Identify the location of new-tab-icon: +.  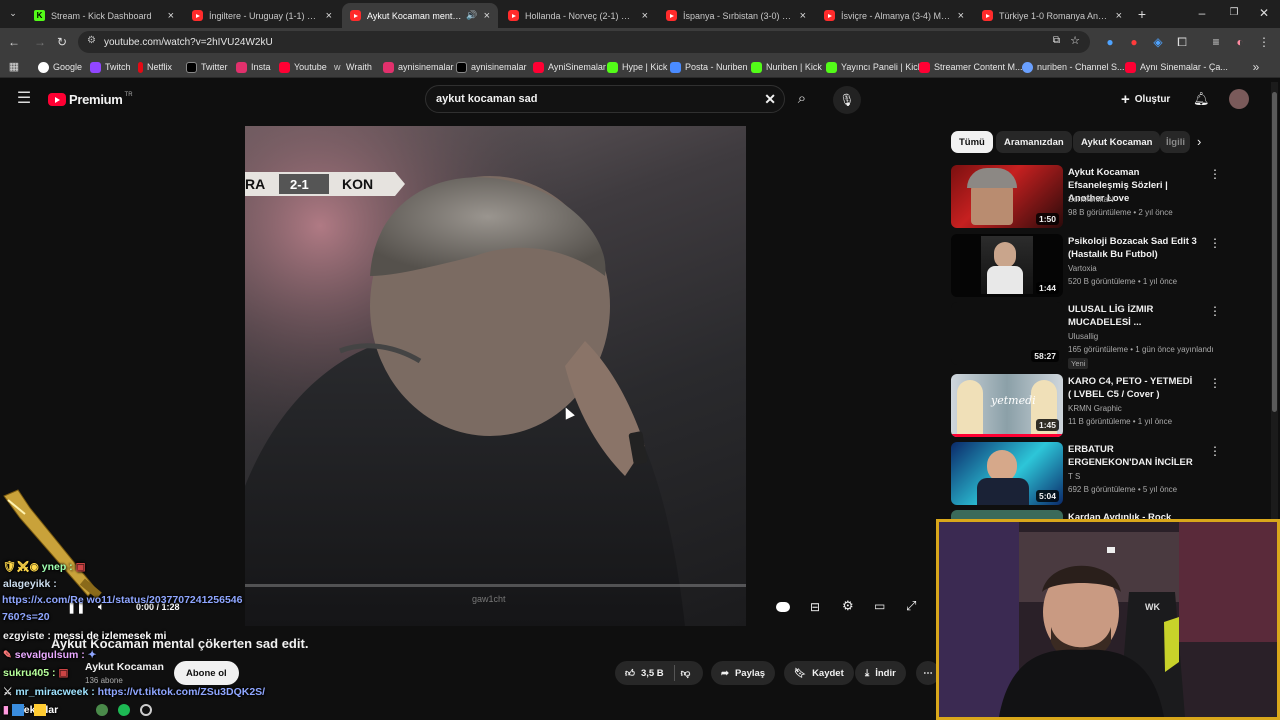
(1142, 14).